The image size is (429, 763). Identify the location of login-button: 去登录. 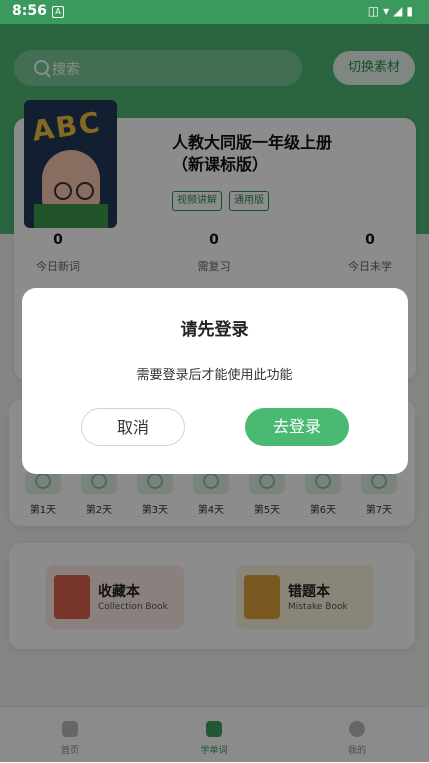
(297, 427).